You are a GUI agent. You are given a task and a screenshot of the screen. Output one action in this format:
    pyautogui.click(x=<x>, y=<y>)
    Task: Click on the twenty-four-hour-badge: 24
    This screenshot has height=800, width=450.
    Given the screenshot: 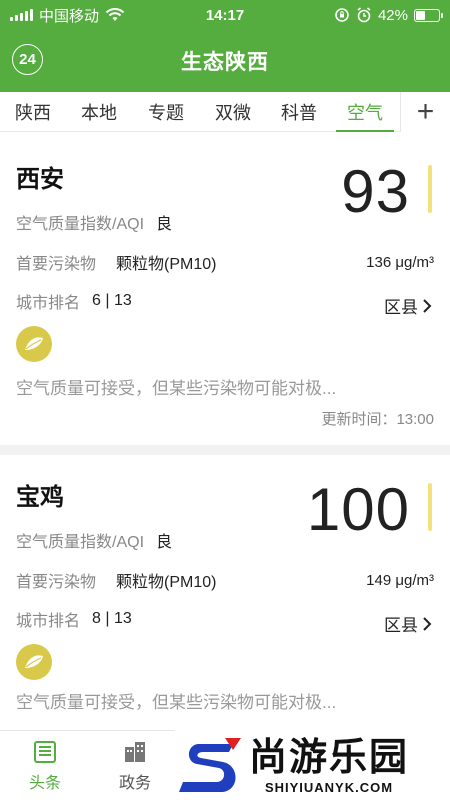 What is the action you would take?
    pyautogui.click(x=27, y=59)
    